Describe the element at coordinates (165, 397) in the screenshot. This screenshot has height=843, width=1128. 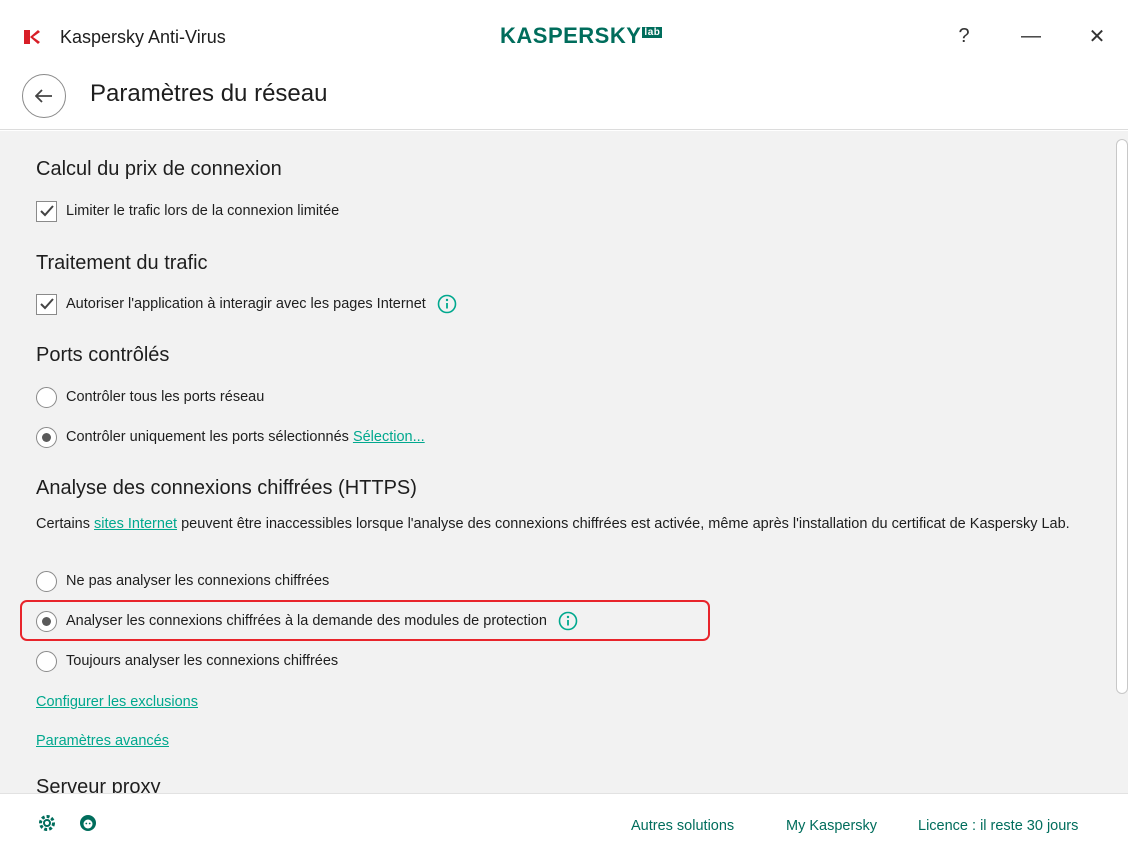
I see `all-ports-label: Contrôler tous les ports réseau` at that location.